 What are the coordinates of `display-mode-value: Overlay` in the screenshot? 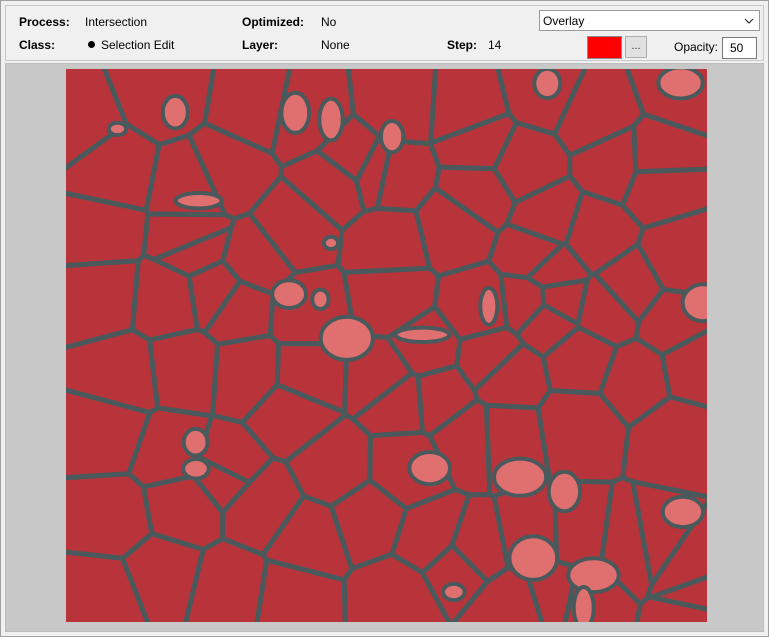 It's located at (564, 21).